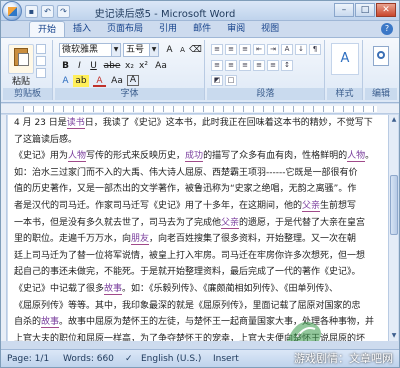 This screenshot has width=400, height=368. Describe the element at coordinates (133, 80) in the screenshot. I see `char-border-button: A` at that location.